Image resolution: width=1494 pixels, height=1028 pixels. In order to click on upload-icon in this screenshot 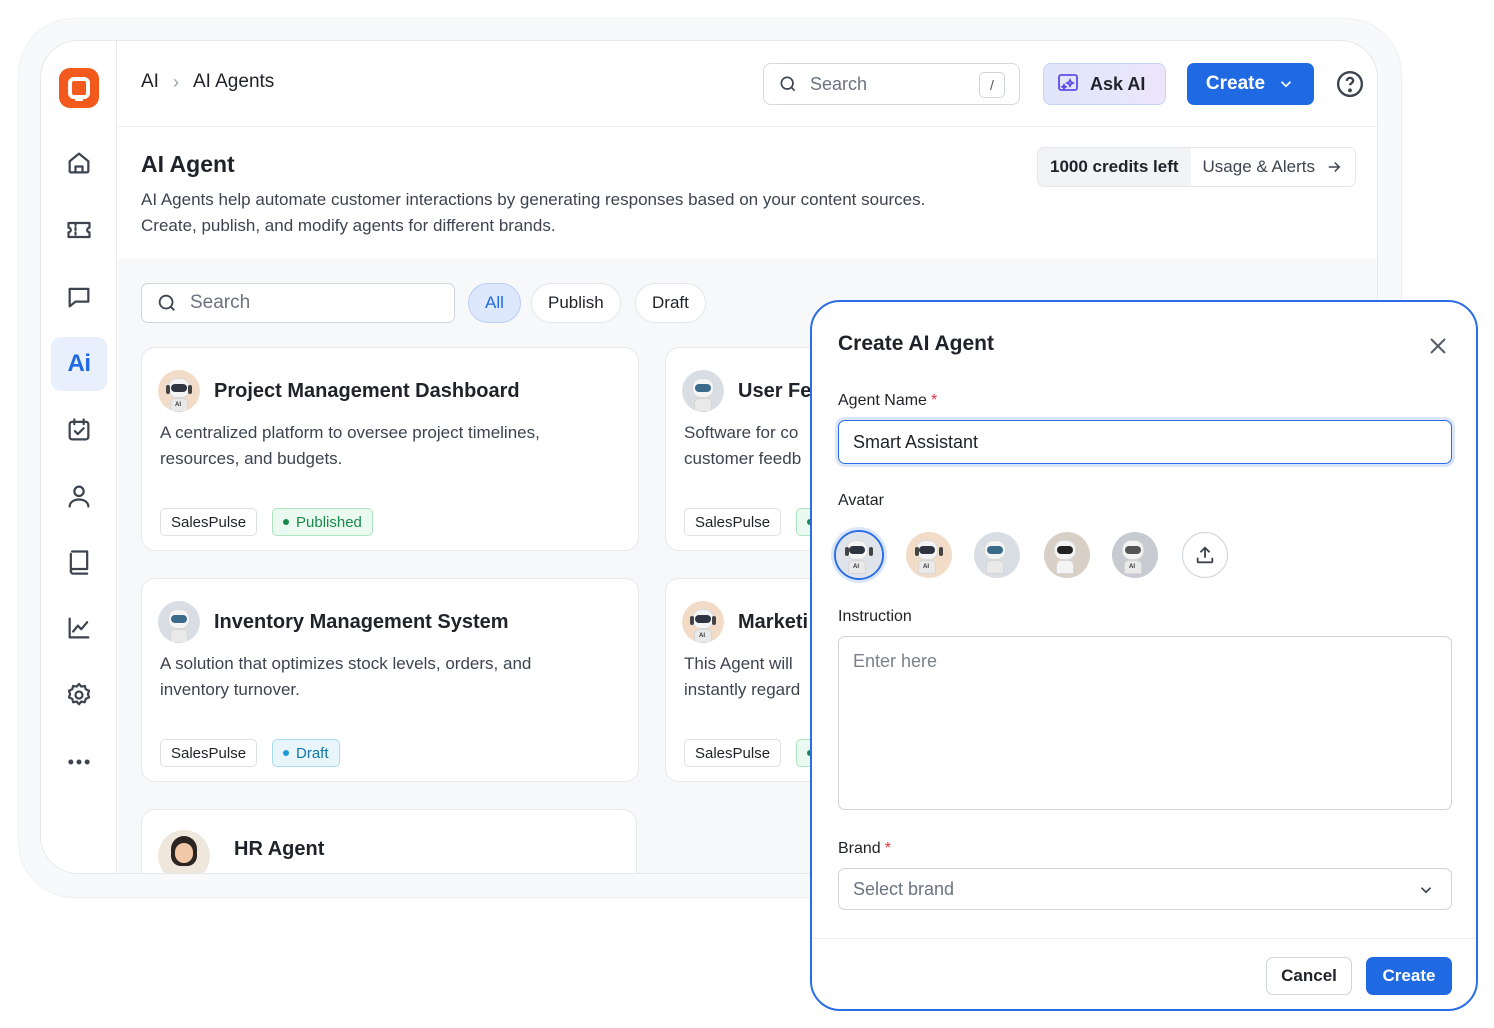, I will do `click(1205, 555)`.